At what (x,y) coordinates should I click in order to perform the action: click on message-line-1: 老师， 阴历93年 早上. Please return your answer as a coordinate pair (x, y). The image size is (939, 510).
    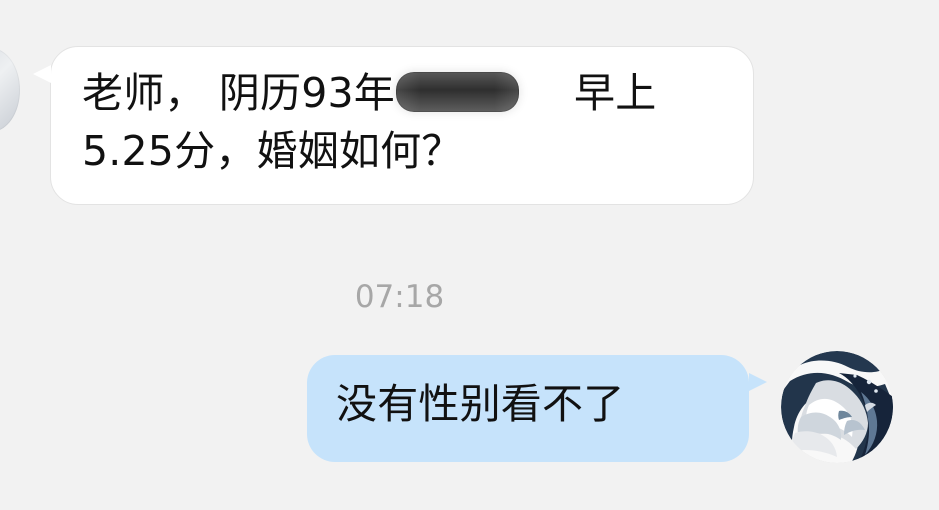
    Looking at the image, I should click on (403, 93).